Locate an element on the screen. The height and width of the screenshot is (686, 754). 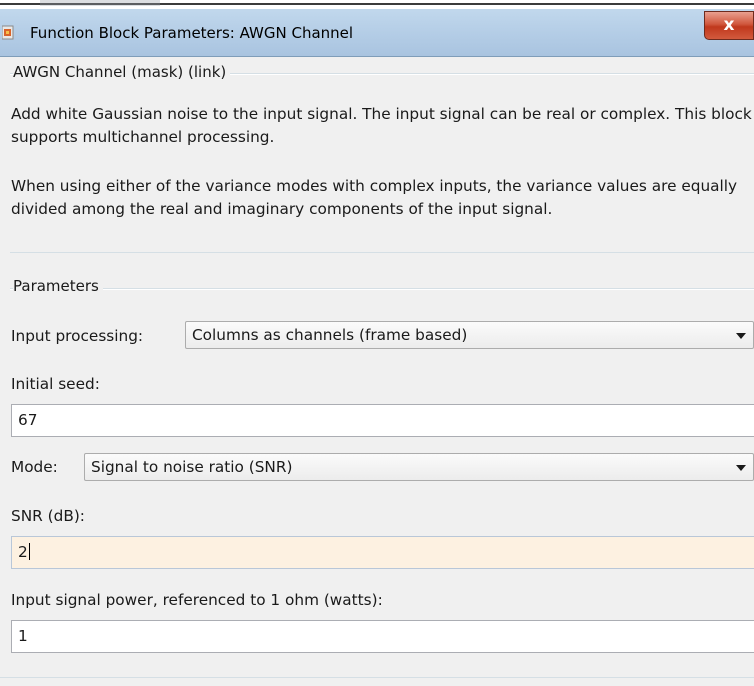
snr-field: 2 is located at coordinates (382, 552).